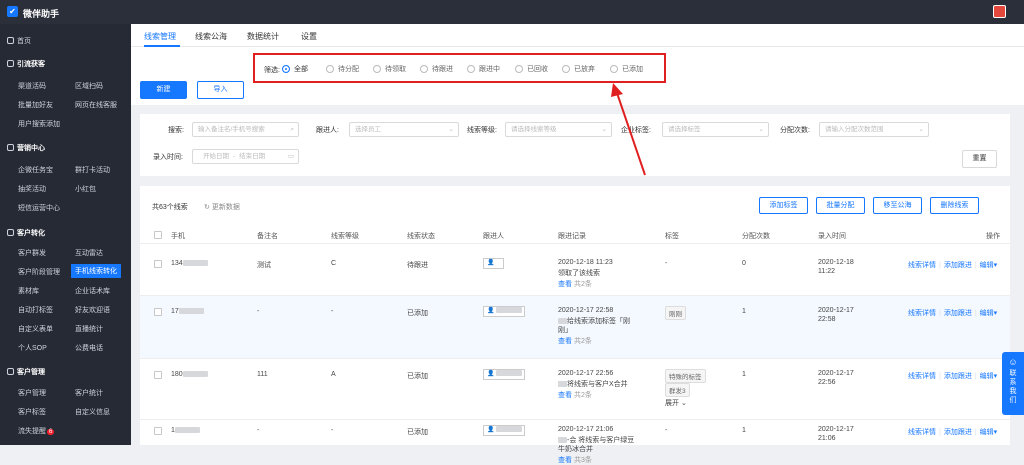  I want to click on filter-radio: 已回收, so click(531, 69).